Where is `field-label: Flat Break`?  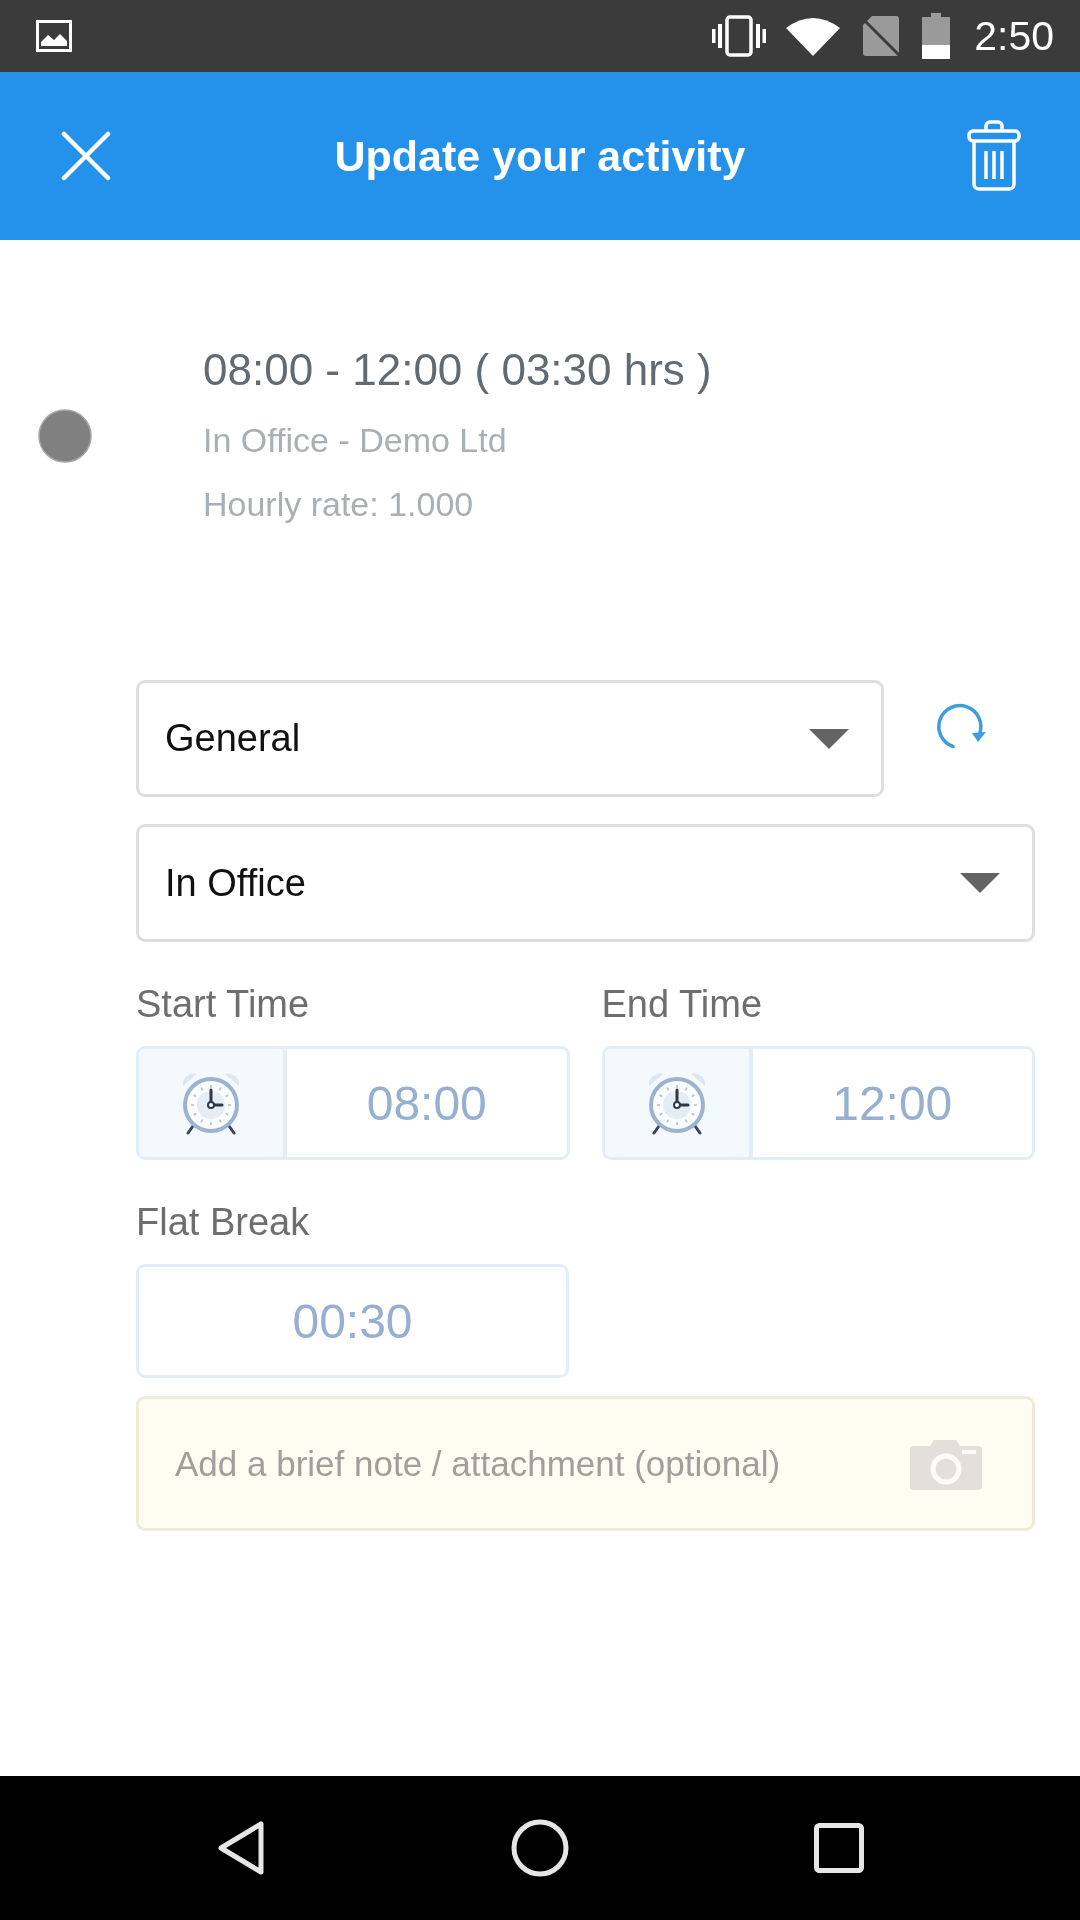 field-label: Flat Break is located at coordinates (223, 1222).